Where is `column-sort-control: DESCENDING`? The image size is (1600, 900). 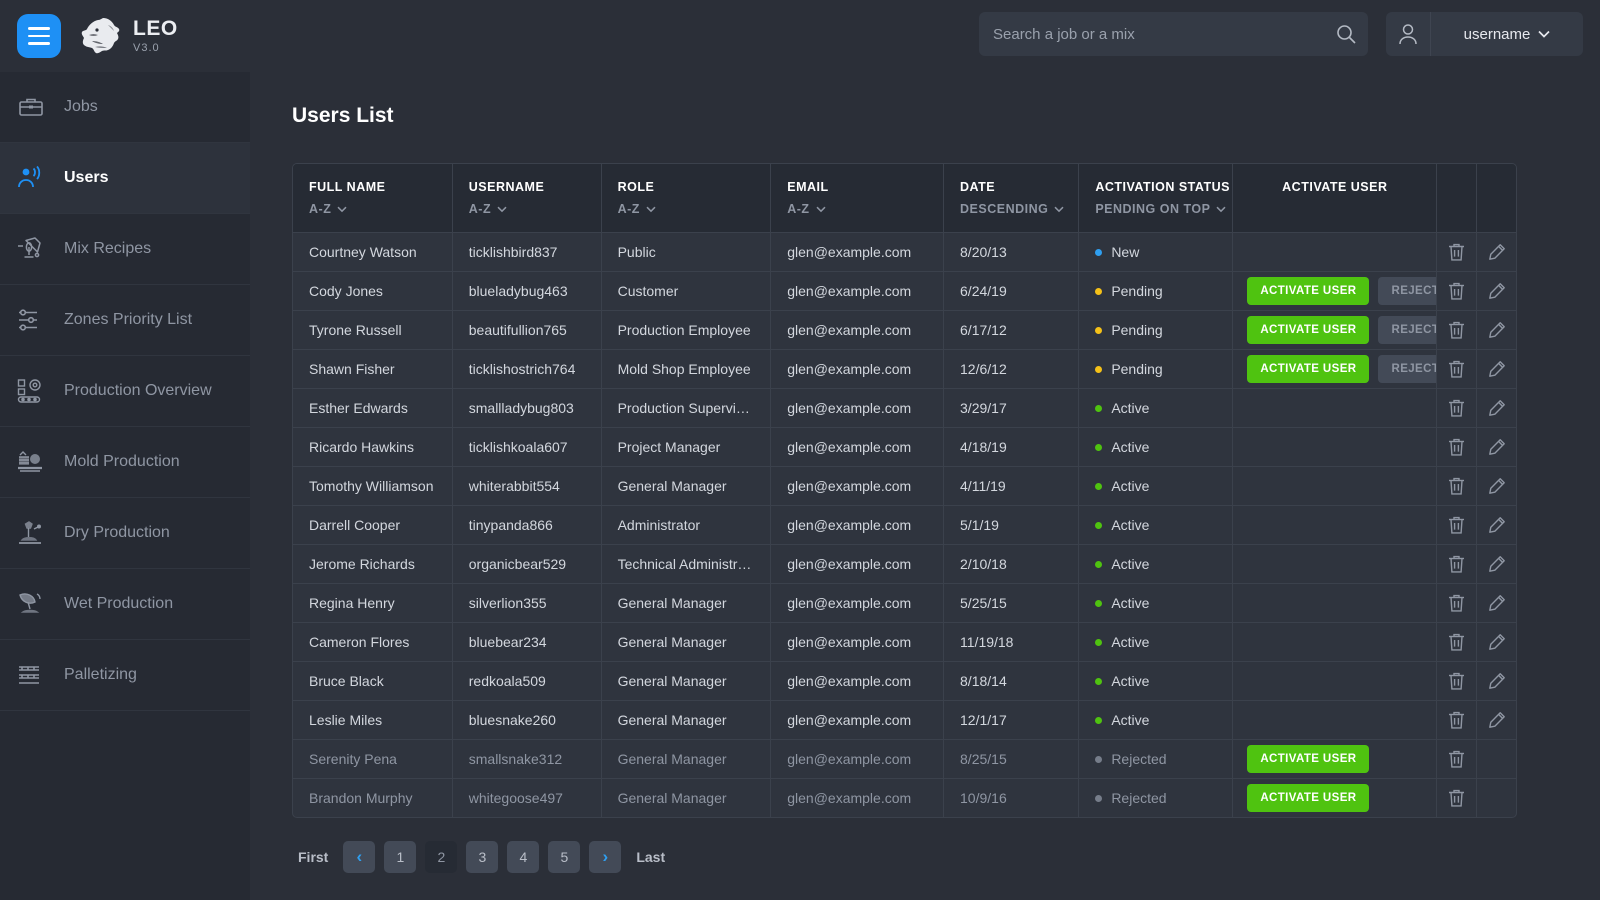
column-sort-control: DESCENDING is located at coordinates (1019, 209).